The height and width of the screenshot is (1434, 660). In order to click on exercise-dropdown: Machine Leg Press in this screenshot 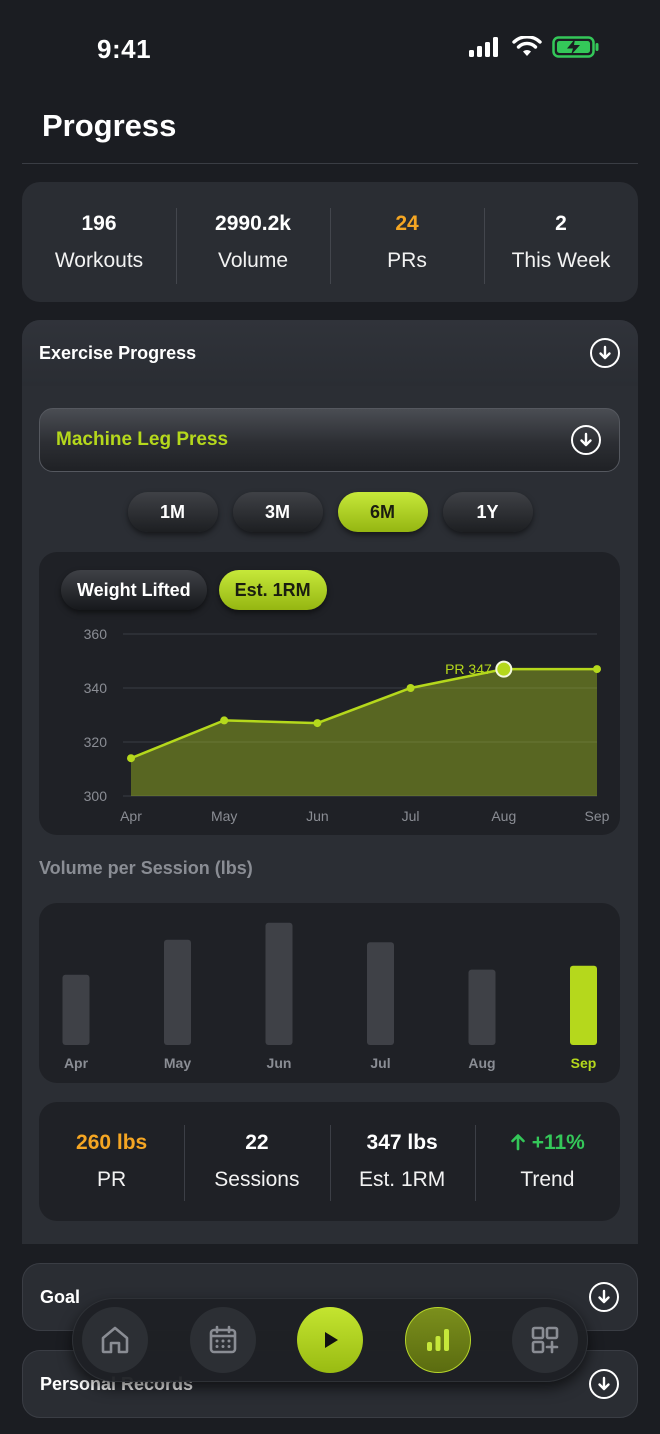, I will do `click(329, 440)`.